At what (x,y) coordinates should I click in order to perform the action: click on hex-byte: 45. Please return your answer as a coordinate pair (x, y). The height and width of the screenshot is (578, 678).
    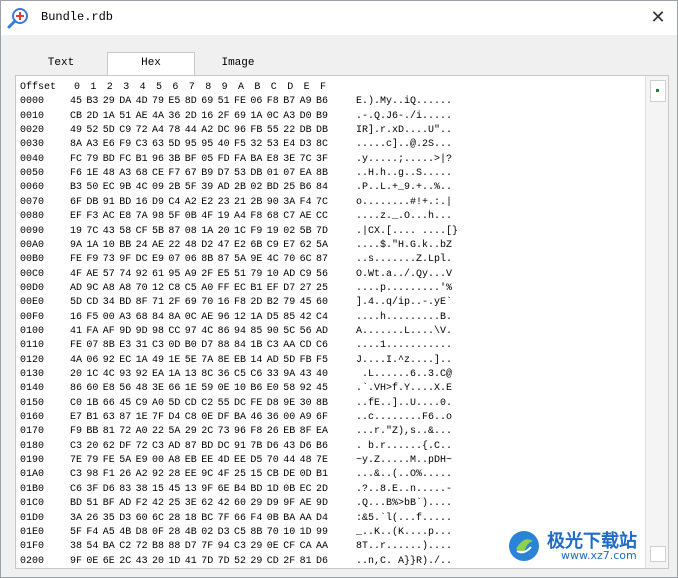
    Looking at the image, I should click on (125, 403).